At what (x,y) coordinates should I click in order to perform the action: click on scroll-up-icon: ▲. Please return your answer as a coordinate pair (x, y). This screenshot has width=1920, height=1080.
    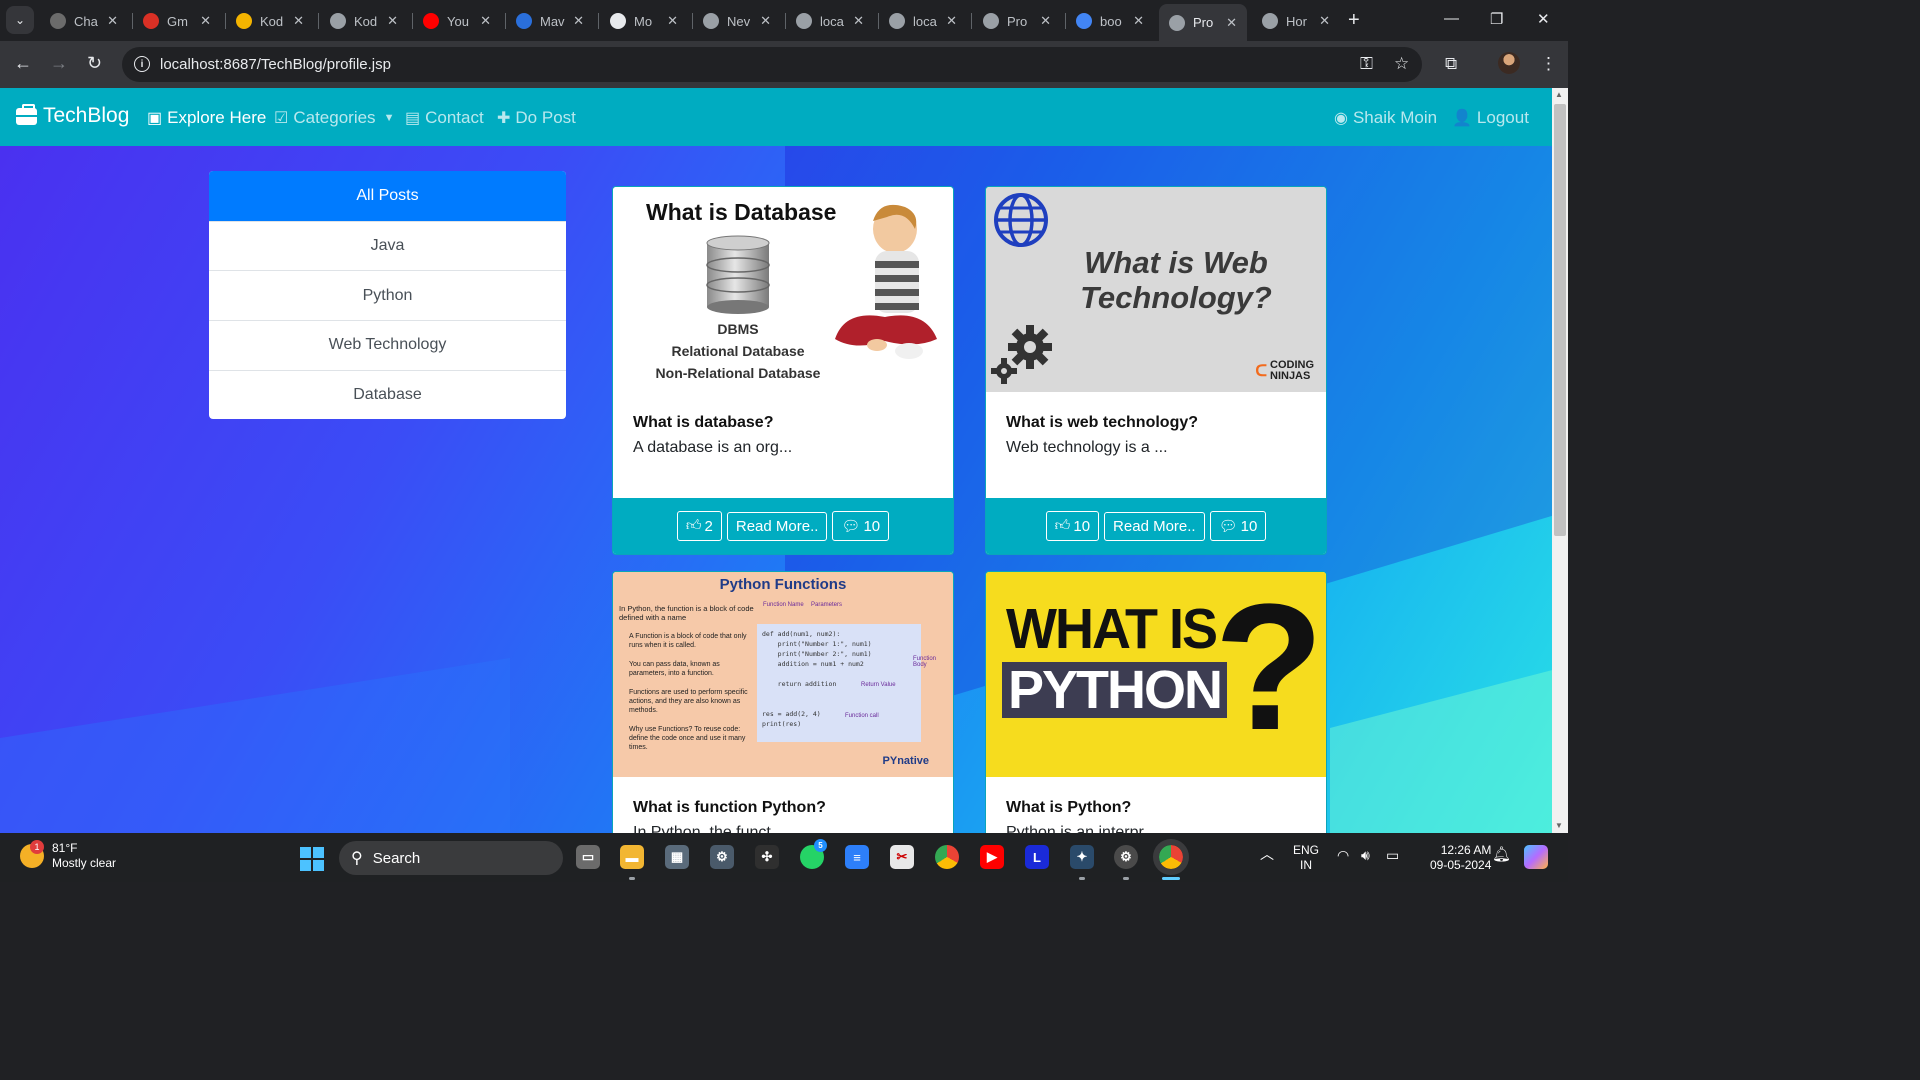
    Looking at the image, I should click on (1559, 94).